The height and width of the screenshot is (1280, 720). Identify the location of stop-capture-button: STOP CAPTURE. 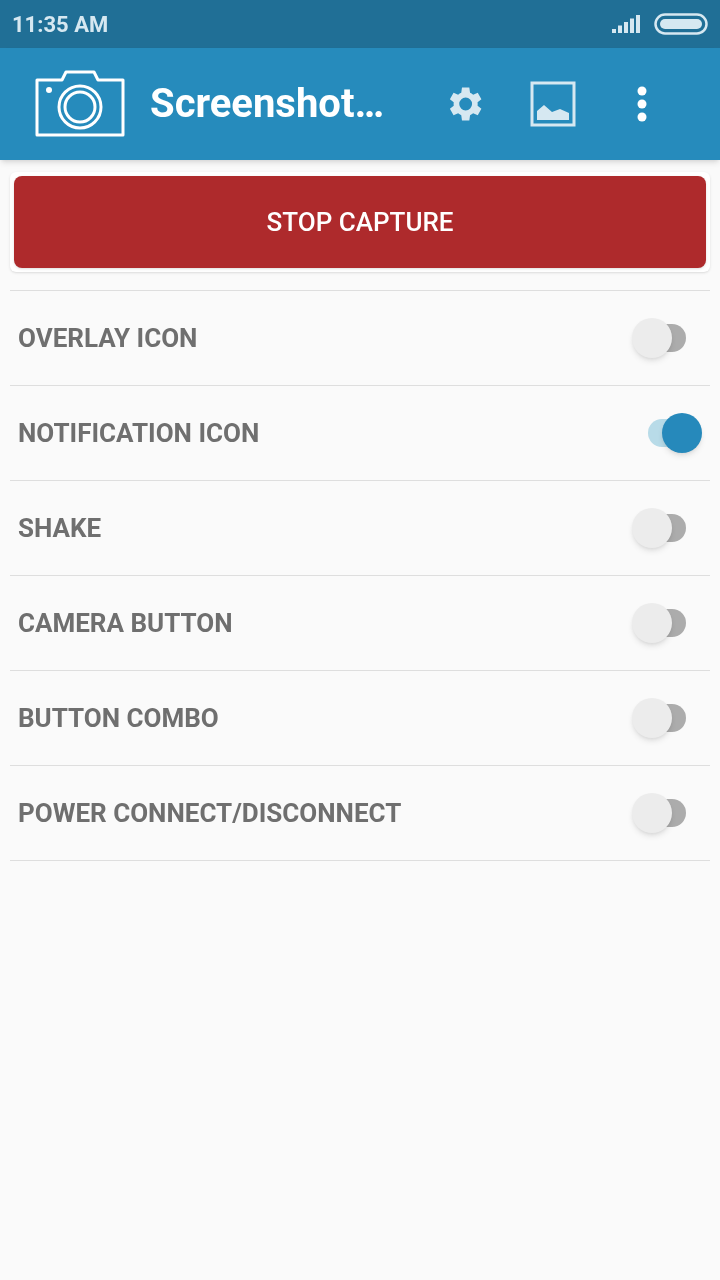
(360, 222).